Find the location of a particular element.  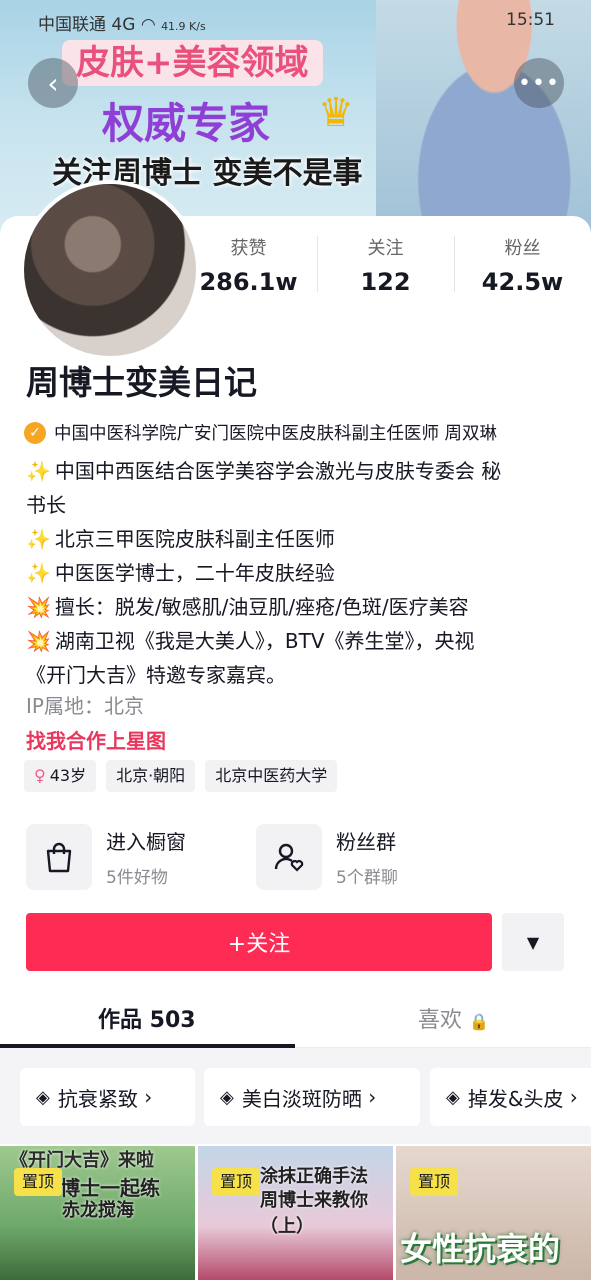

shopping-bag-icon is located at coordinates (59, 857).